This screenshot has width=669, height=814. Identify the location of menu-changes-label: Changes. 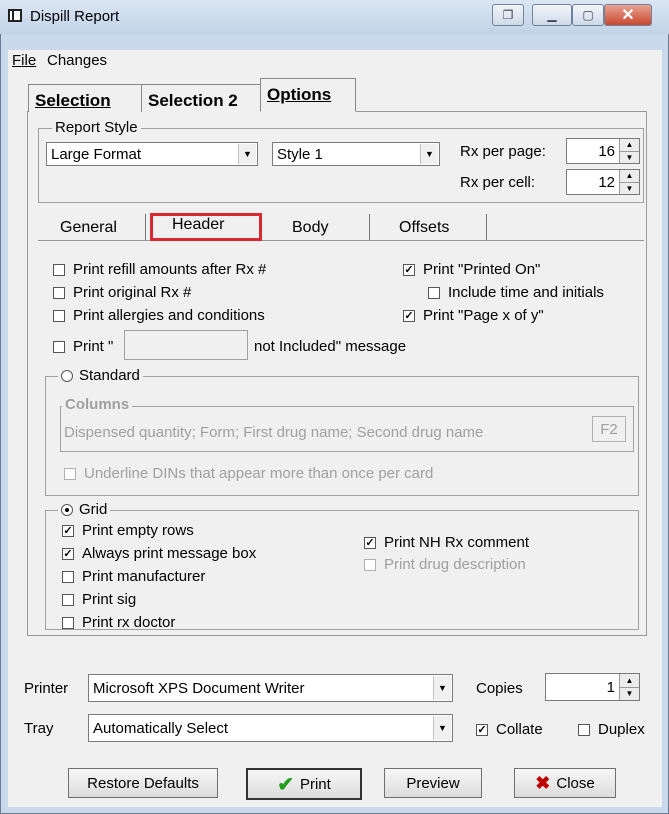
(77, 60).